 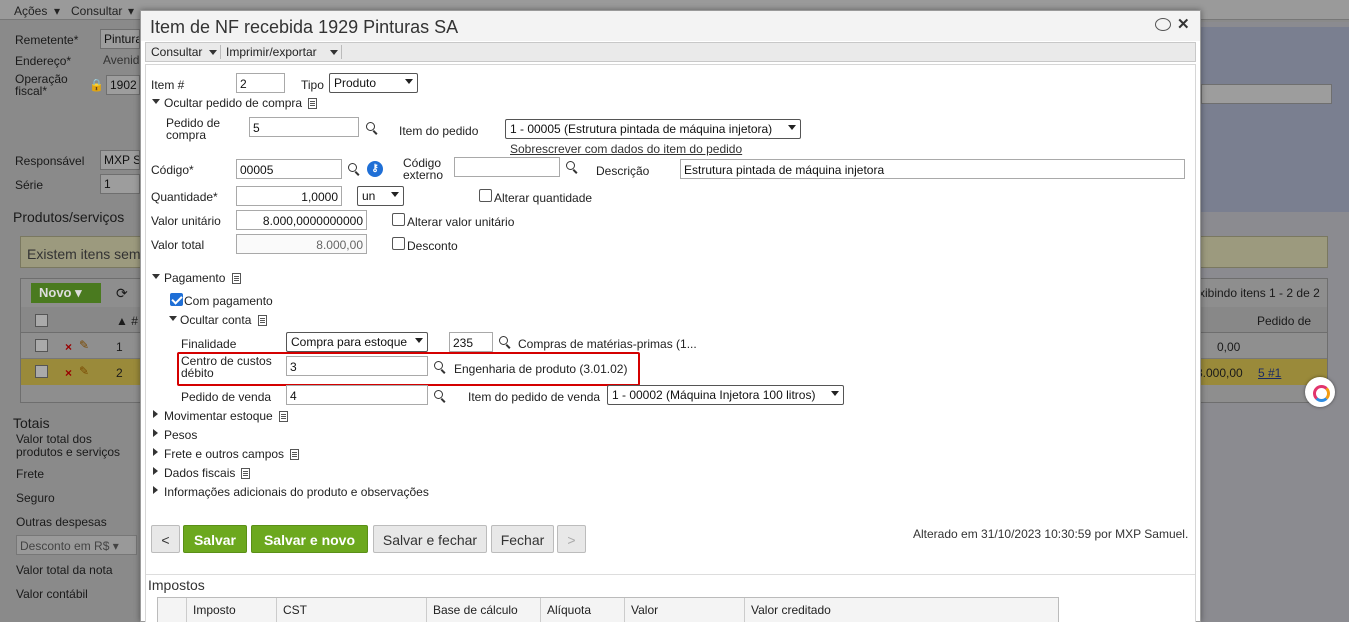 I want to click on chat-icon, so click(x=1163, y=24).